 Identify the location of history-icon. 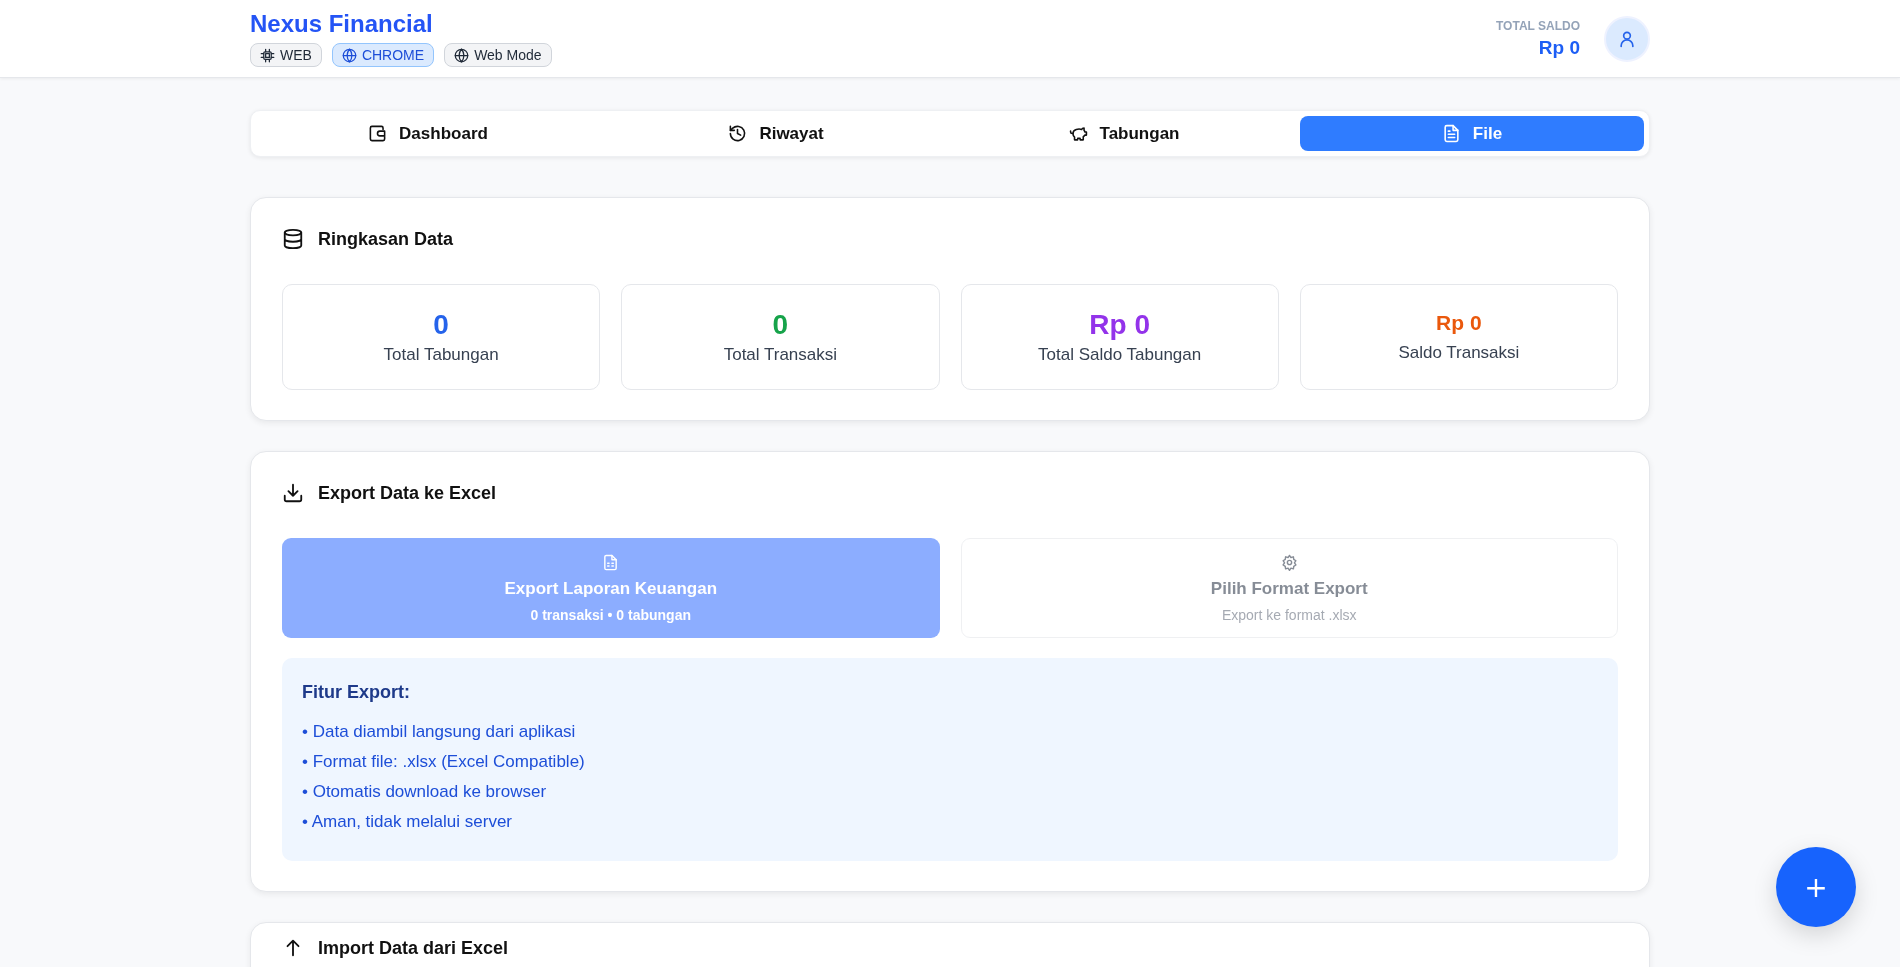
(738, 133).